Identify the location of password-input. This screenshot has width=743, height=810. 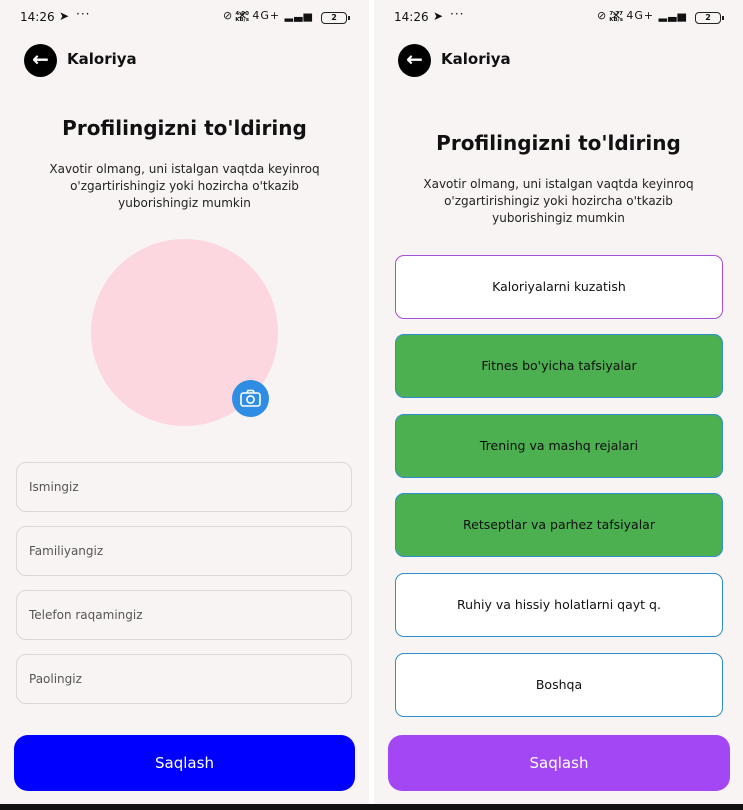
(184, 679).